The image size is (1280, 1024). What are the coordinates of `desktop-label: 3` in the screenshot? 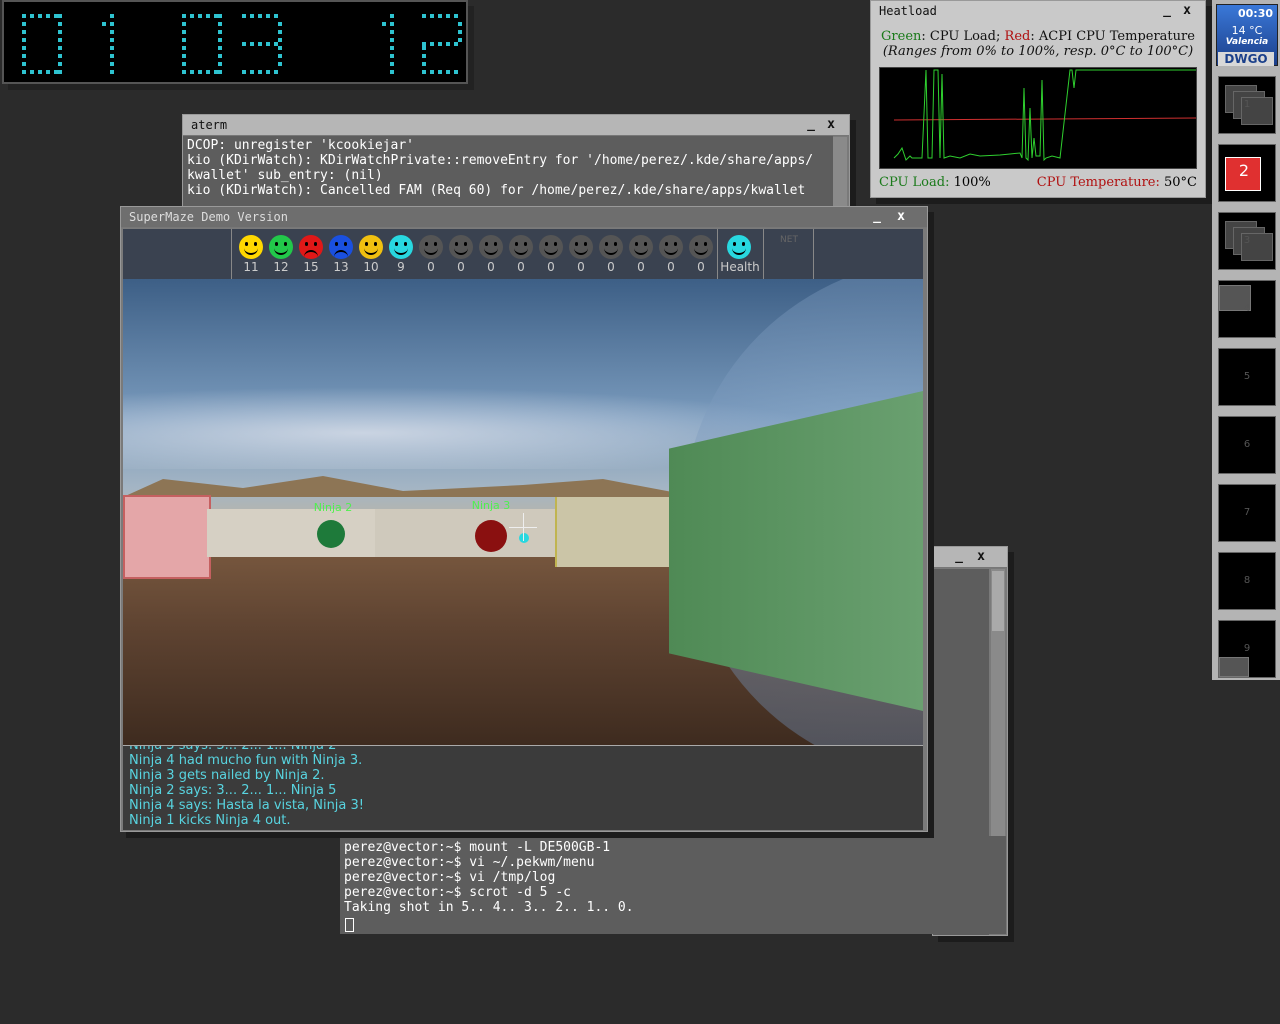 It's located at (1247, 240).